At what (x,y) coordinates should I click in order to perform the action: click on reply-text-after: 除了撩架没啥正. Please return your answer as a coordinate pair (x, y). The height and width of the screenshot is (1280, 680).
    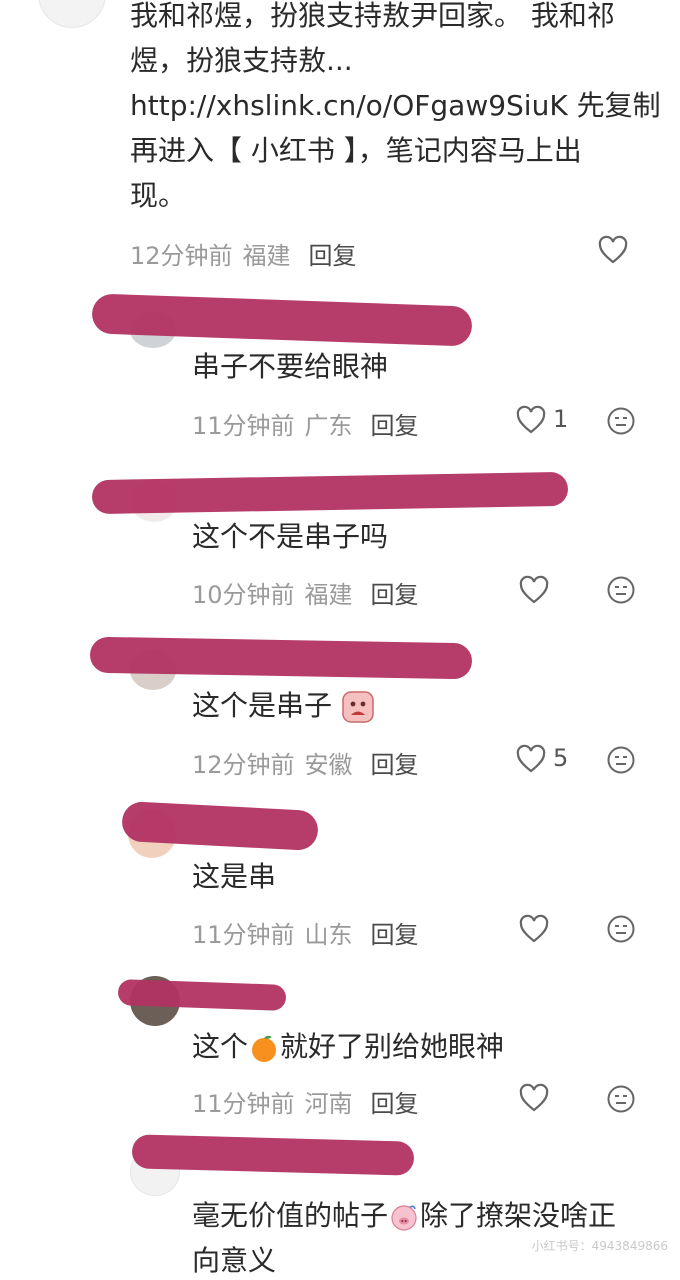
    Looking at the image, I should click on (518, 1215).